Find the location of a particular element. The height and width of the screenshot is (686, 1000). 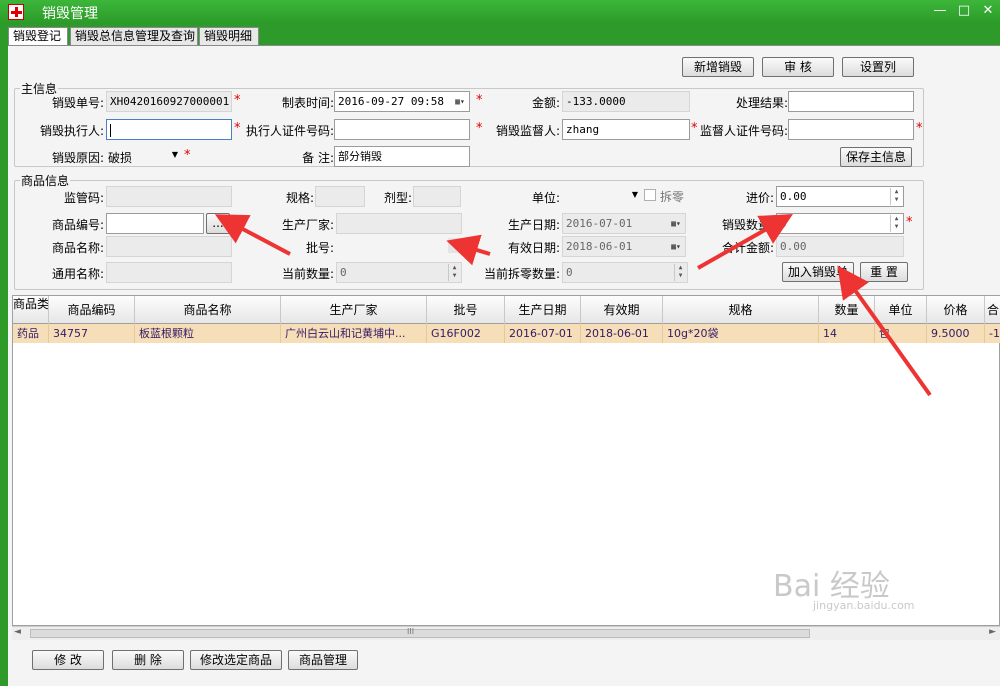

edit-selected-goods-button: 修改选定商品 is located at coordinates (236, 660).